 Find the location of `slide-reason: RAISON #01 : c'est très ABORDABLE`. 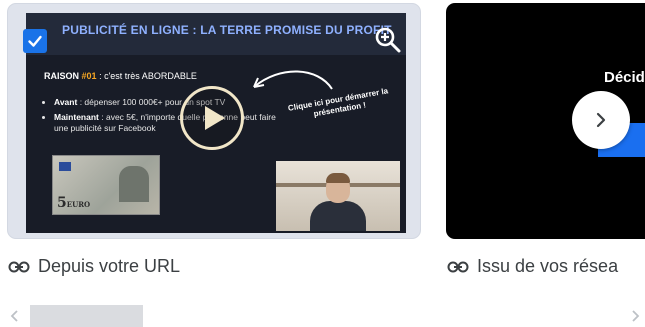

slide-reason: RAISON #01 : c'est très ABORDABLE is located at coordinates (120, 76).